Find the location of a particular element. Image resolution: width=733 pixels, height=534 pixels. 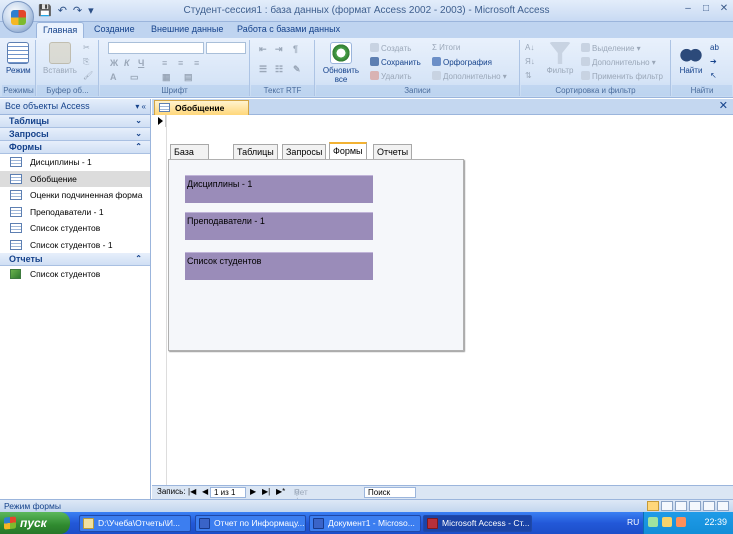

align-left-icon: ≡ is located at coordinates (164, 63).